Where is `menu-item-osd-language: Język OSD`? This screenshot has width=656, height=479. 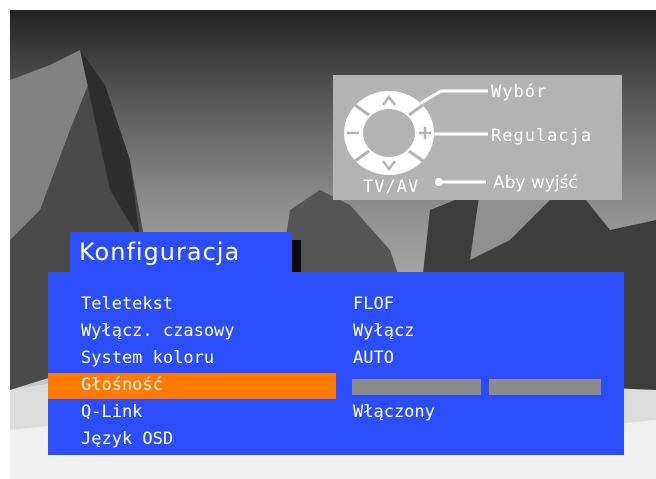
menu-item-osd-language: Język OSD is located at coordinates (127, 439).